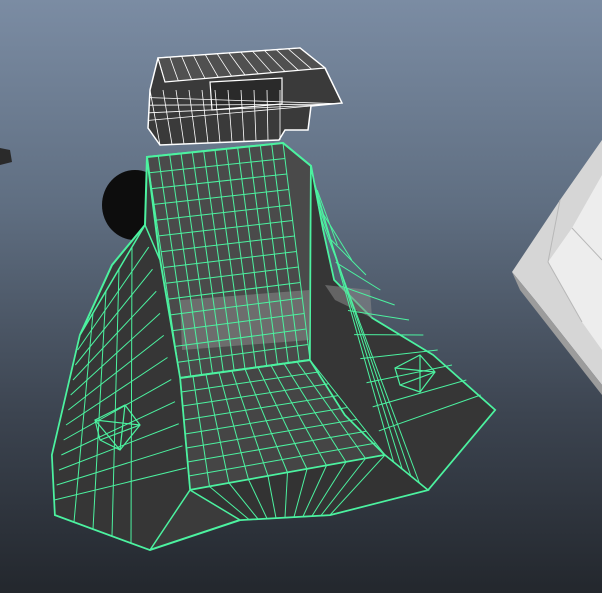 Image resolution: width=602 pixels, height=593 pixels. Describe the element at coordinates (245, 96) in the screenshot. I see `top-box-mesh` at that location.